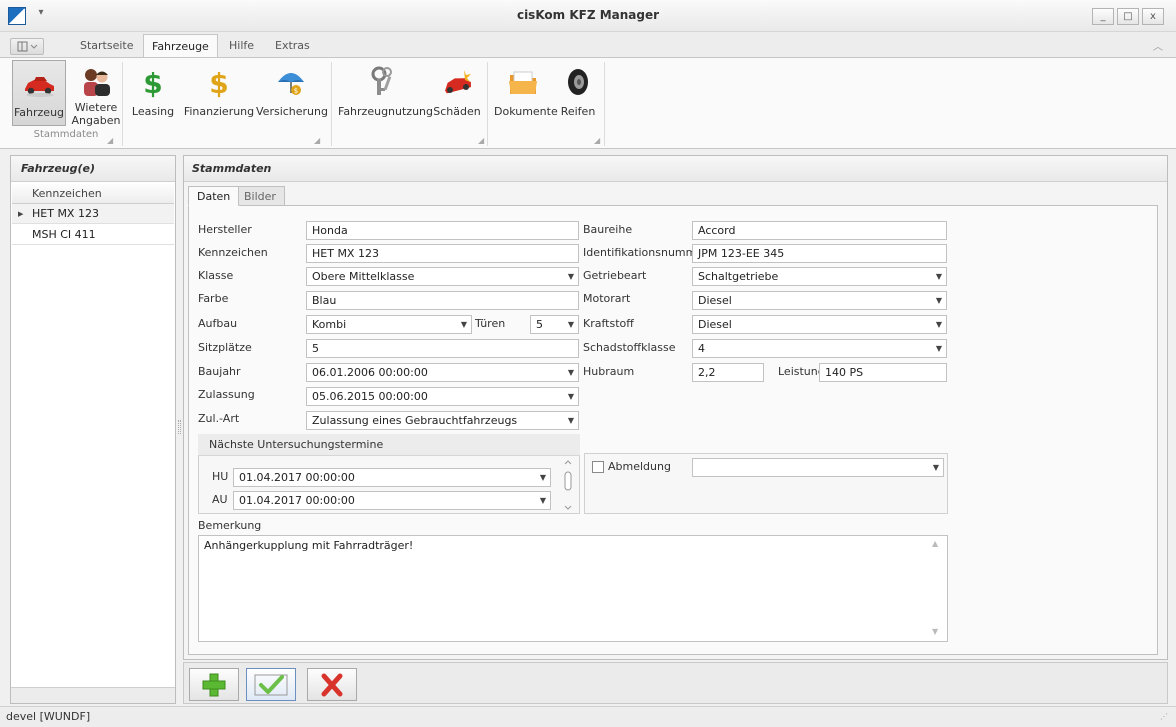 This screenshot has height=727, width=1176. I want to click on finanzierung-button: $ Finanzierung, so click(219, 93).